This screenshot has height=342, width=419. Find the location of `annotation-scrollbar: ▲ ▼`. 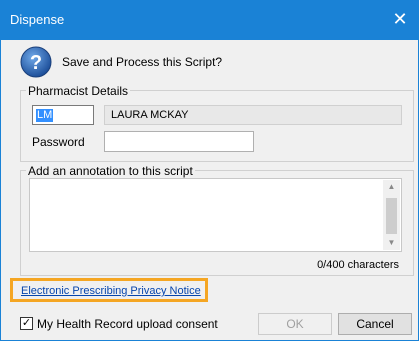

annotation-scrollbar: ▲ ▼ is located at coordinates (391, 215).